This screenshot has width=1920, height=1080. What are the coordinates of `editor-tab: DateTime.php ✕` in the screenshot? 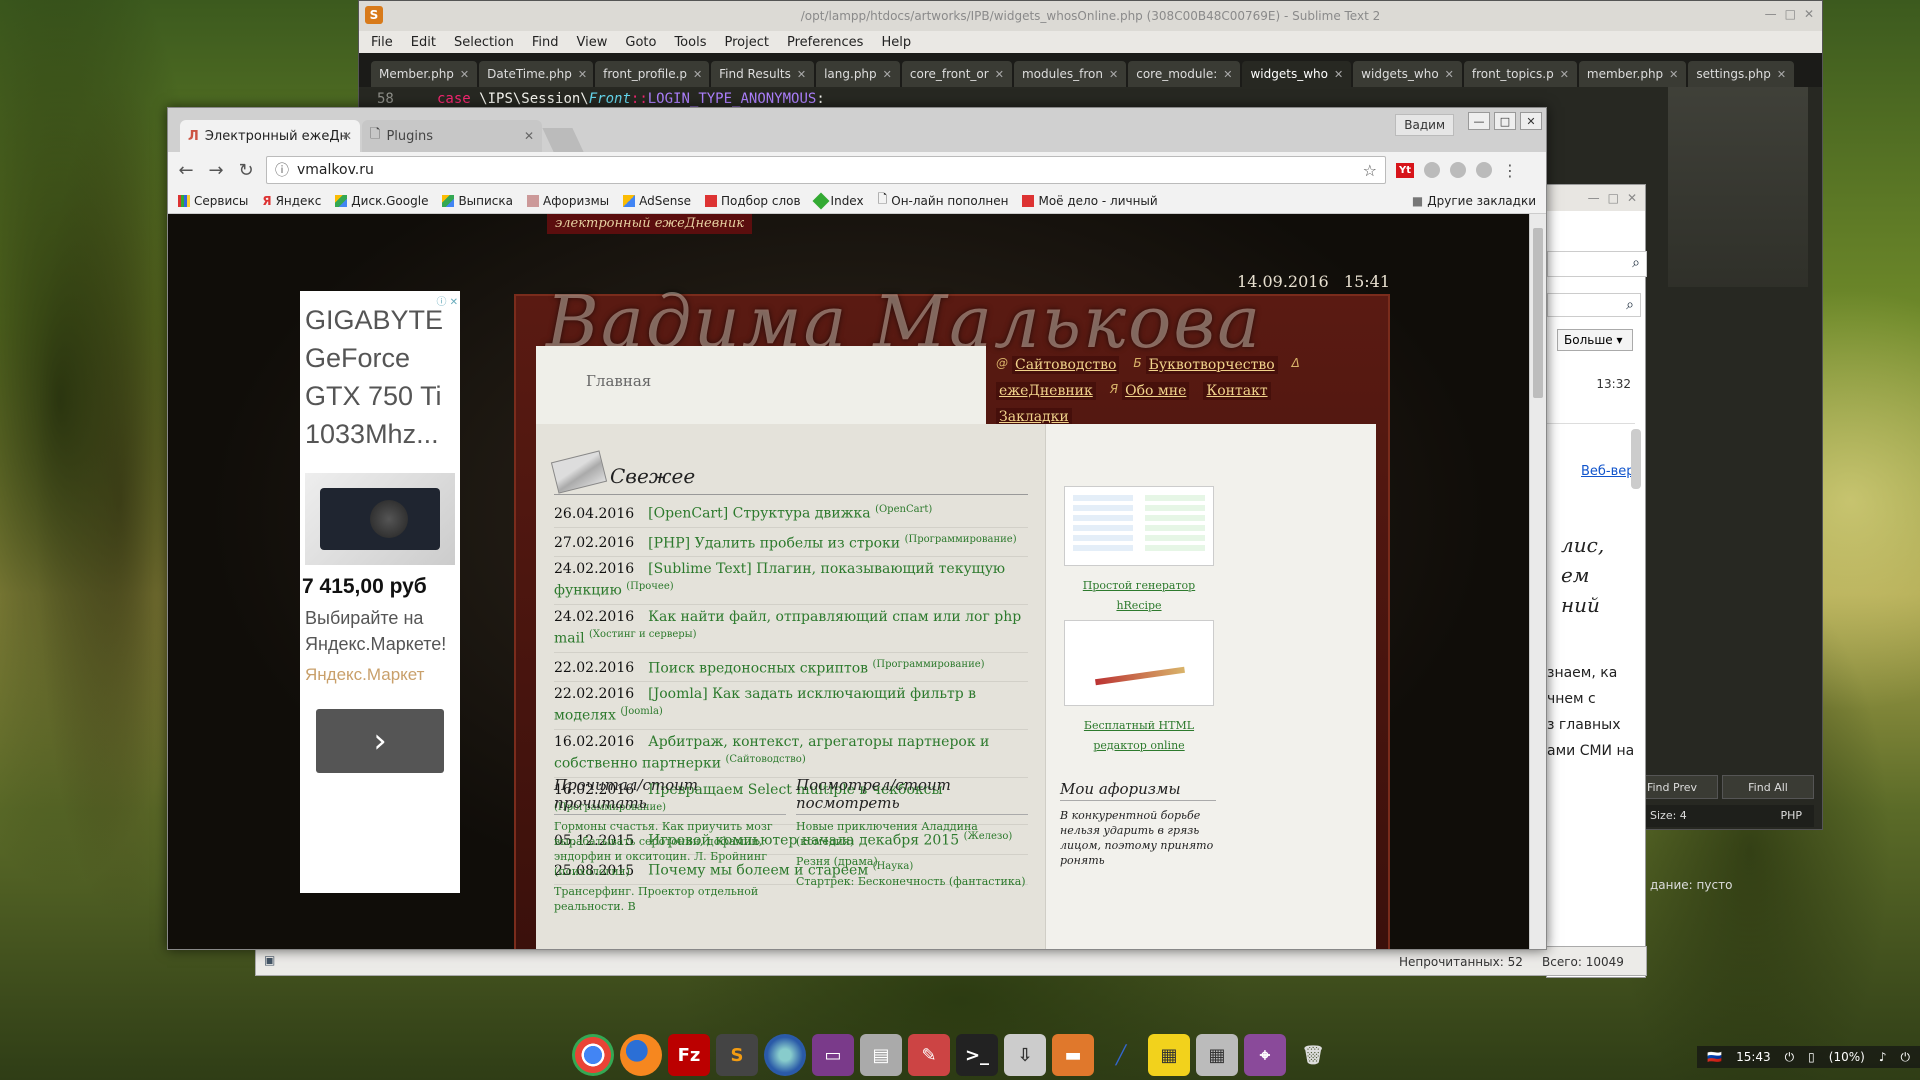 It's located at (536, 74).